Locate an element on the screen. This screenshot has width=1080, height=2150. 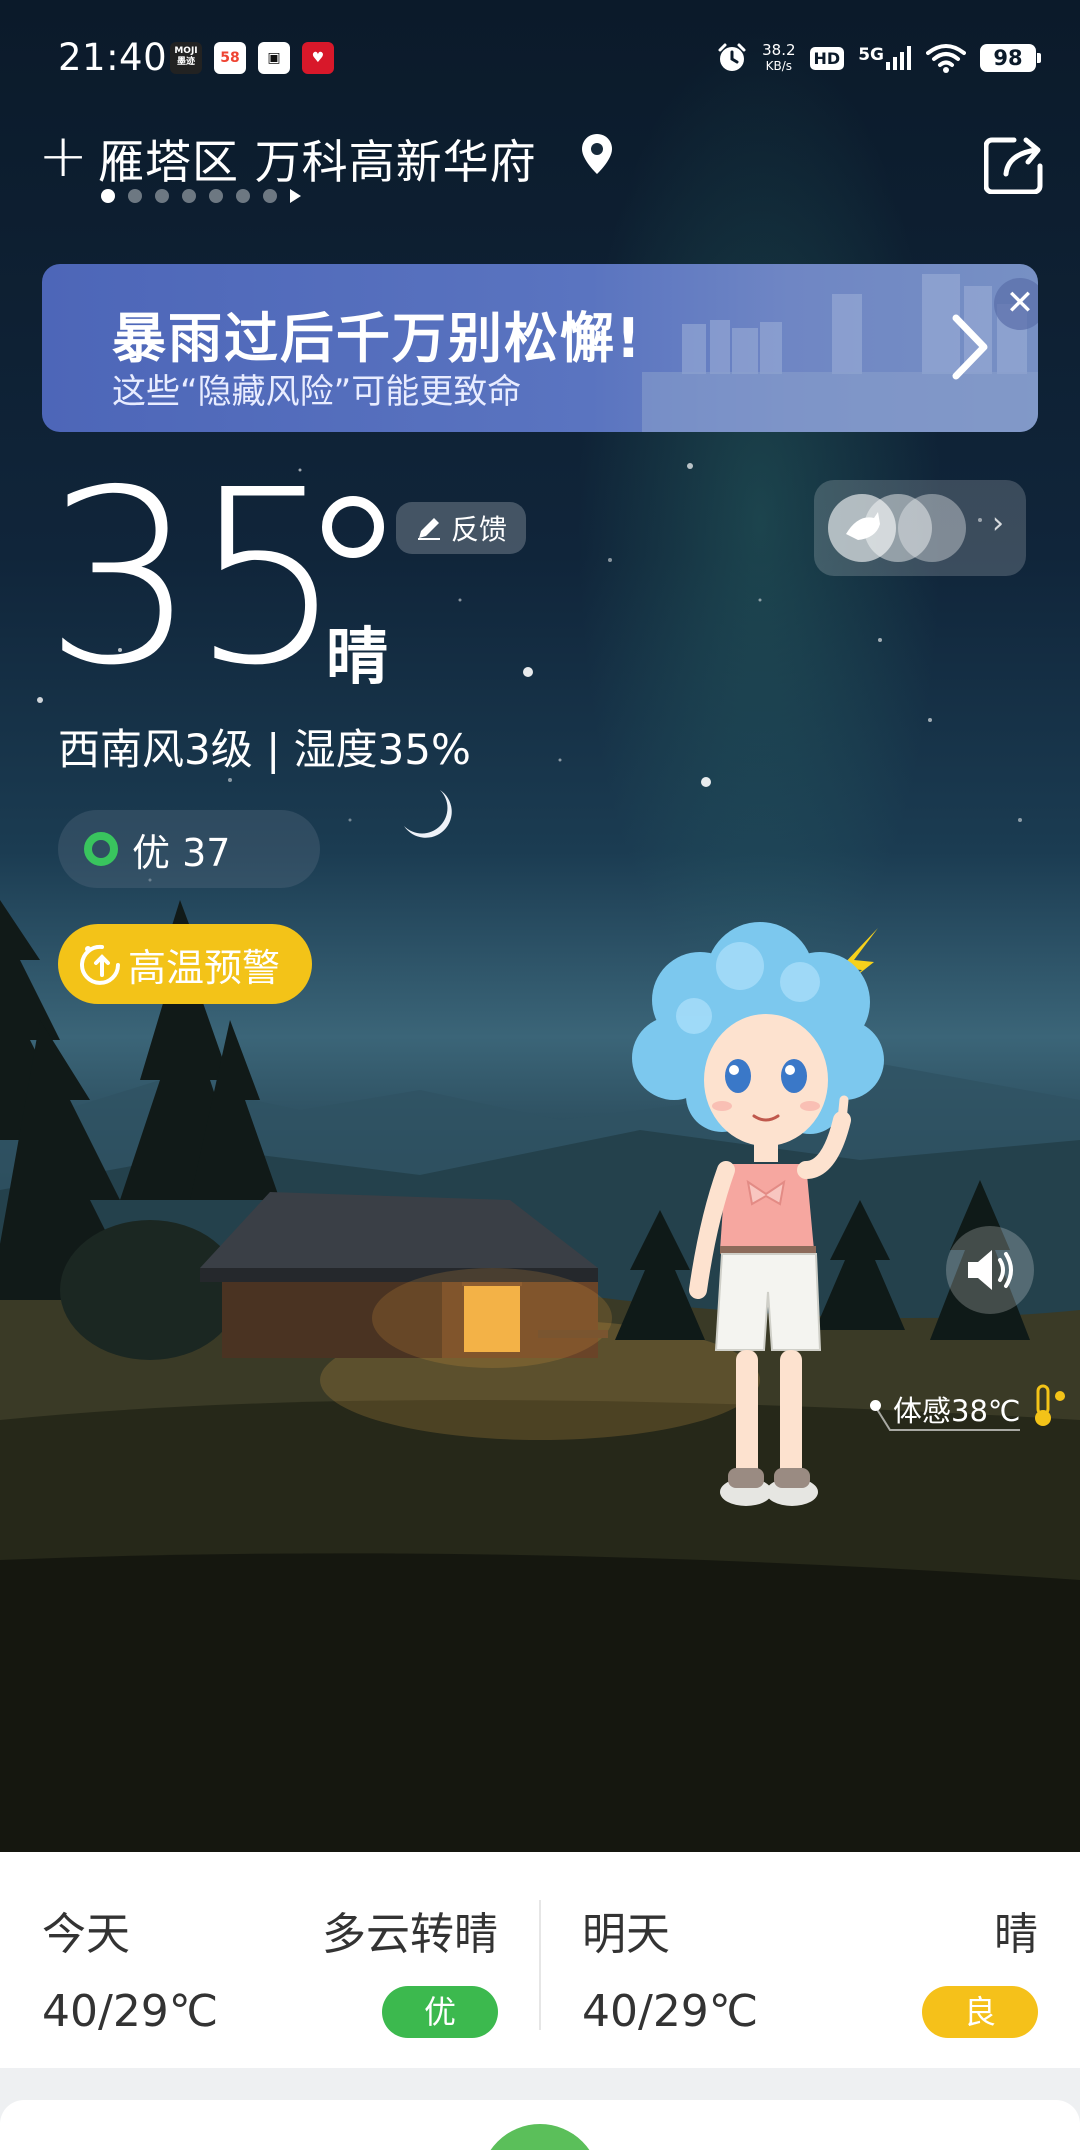
network-speed: 38.2 KB/s is located at coordinates (779, 57).